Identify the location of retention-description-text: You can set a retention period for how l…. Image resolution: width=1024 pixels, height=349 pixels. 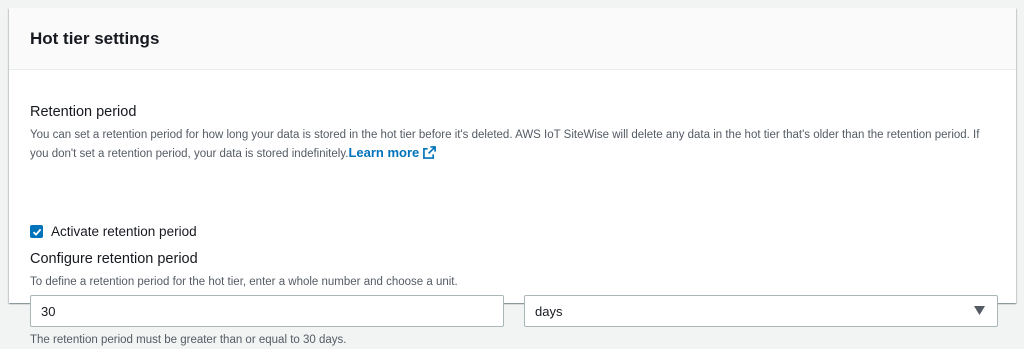
(505, 144).